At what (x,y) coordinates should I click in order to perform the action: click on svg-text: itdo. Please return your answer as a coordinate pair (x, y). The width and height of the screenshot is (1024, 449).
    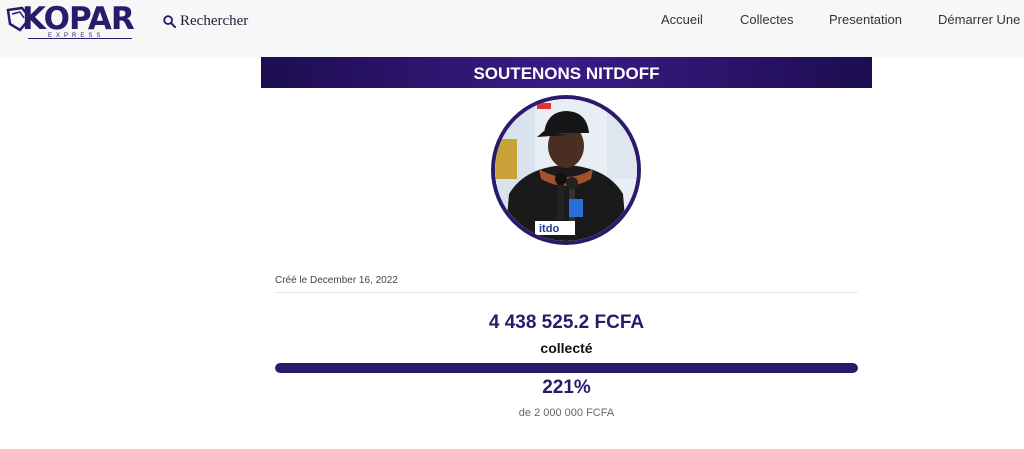
    Looking at the image, I should click on (549, 229).